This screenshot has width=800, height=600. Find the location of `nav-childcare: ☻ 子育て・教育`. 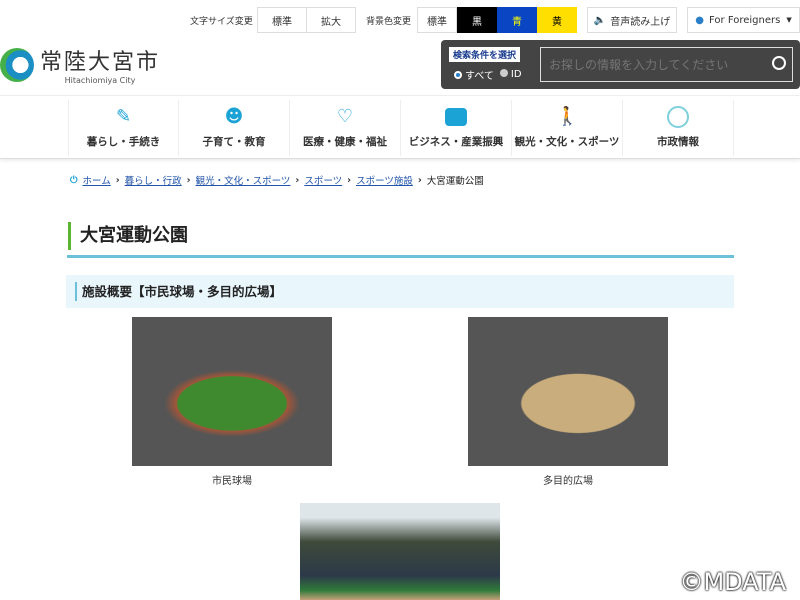

nav-childcare: ☻ 子育て・教育 is located at coordinates (234, 128).